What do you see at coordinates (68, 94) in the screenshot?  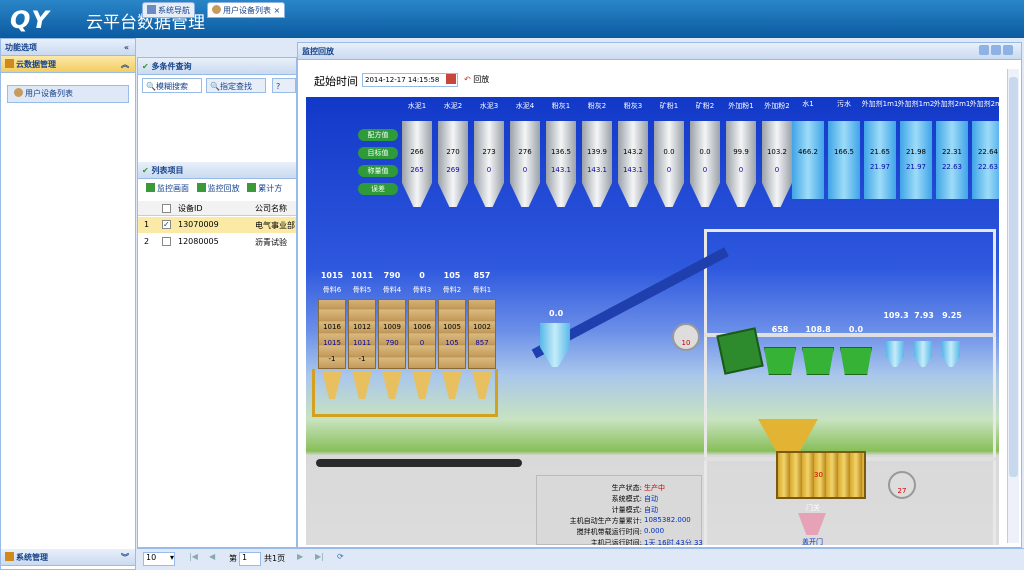 I see `nav-item-device-list: 用户设备列表` at bounding box center [68, 94].